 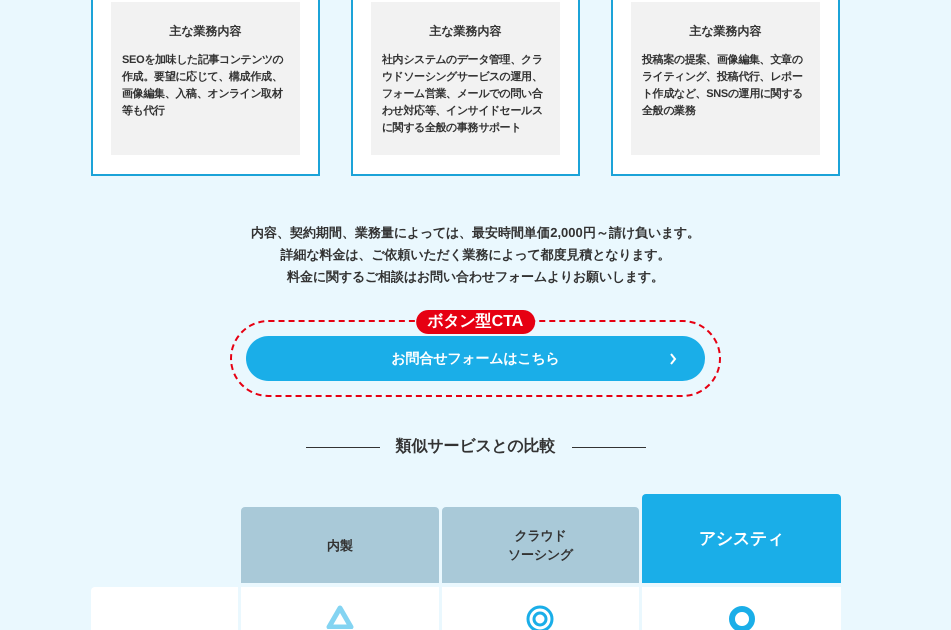 What do you see at coordinates (476, 446) in the screenshot?
I see `section-title: 類似サービスとの比較` at bounding box center [476, 446].